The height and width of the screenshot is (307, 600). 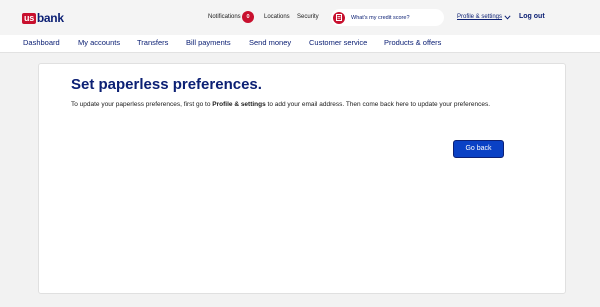 What do you see at coordinates (478, 149) in the screenshot?
I see `go-back-button: Go back` at bounding box center [478, 149].